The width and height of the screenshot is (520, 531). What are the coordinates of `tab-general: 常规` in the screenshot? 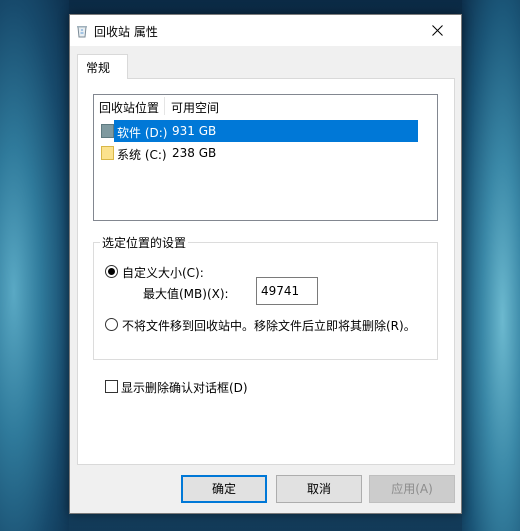 It's located at (102, 66).